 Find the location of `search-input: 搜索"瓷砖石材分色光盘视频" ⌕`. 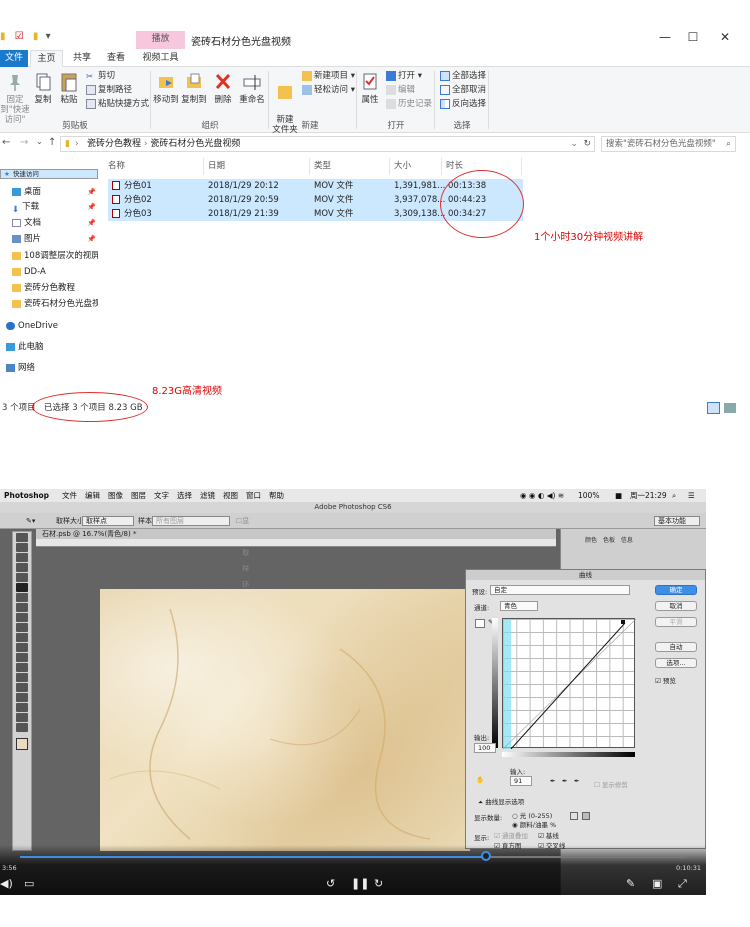

search-input: 搜索"瓷砖石材分色光盘视频" ⌕ is located at coordinates (668, 144).